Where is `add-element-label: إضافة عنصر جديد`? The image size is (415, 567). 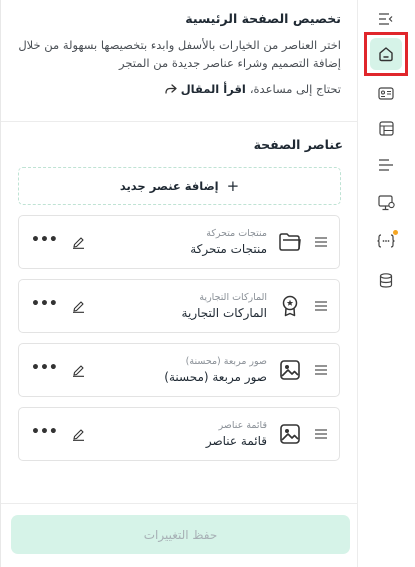 add-element-label: إضافة عنصر جديد is located at coordinates (169, 186).